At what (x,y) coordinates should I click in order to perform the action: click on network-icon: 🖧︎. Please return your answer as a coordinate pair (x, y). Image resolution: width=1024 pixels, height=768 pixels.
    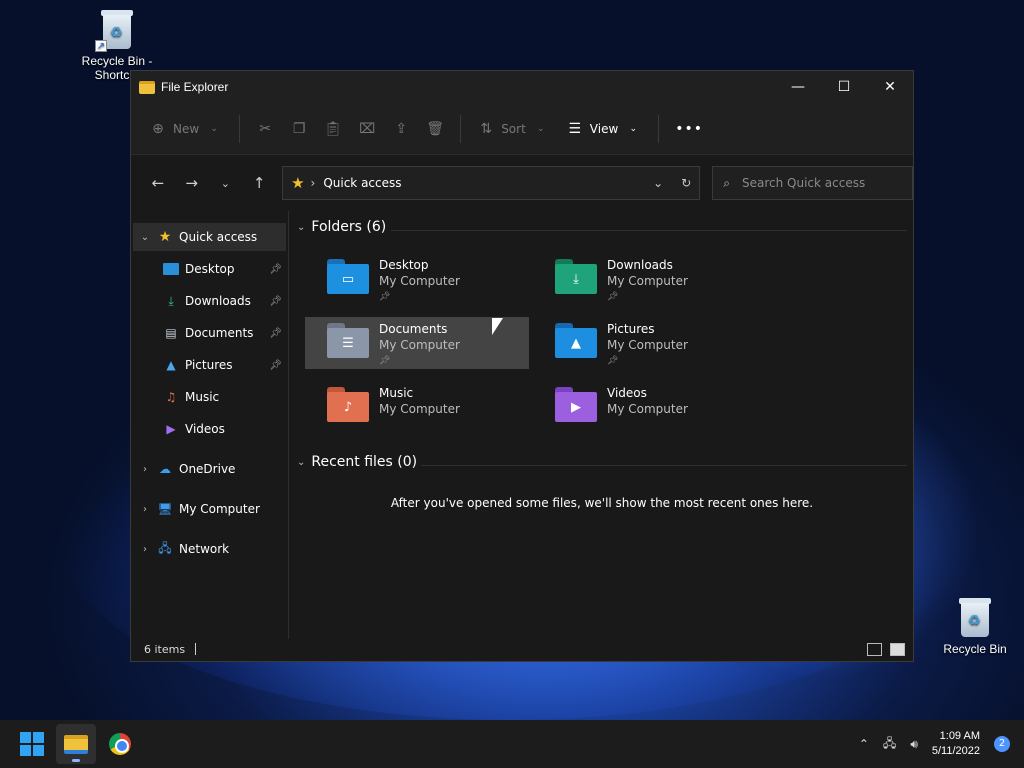
    Looking at the image, I should click on (889, 744).